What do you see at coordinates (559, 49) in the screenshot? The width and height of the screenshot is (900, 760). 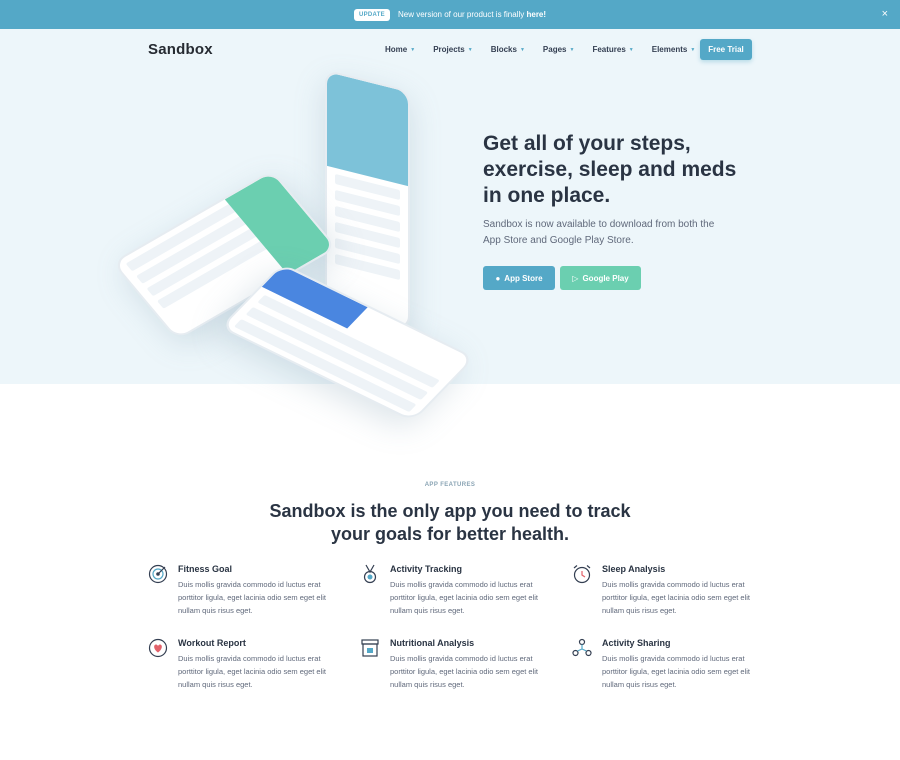 I see `nav-item-pages: Pages ▼` at bounding box center [559, 49].